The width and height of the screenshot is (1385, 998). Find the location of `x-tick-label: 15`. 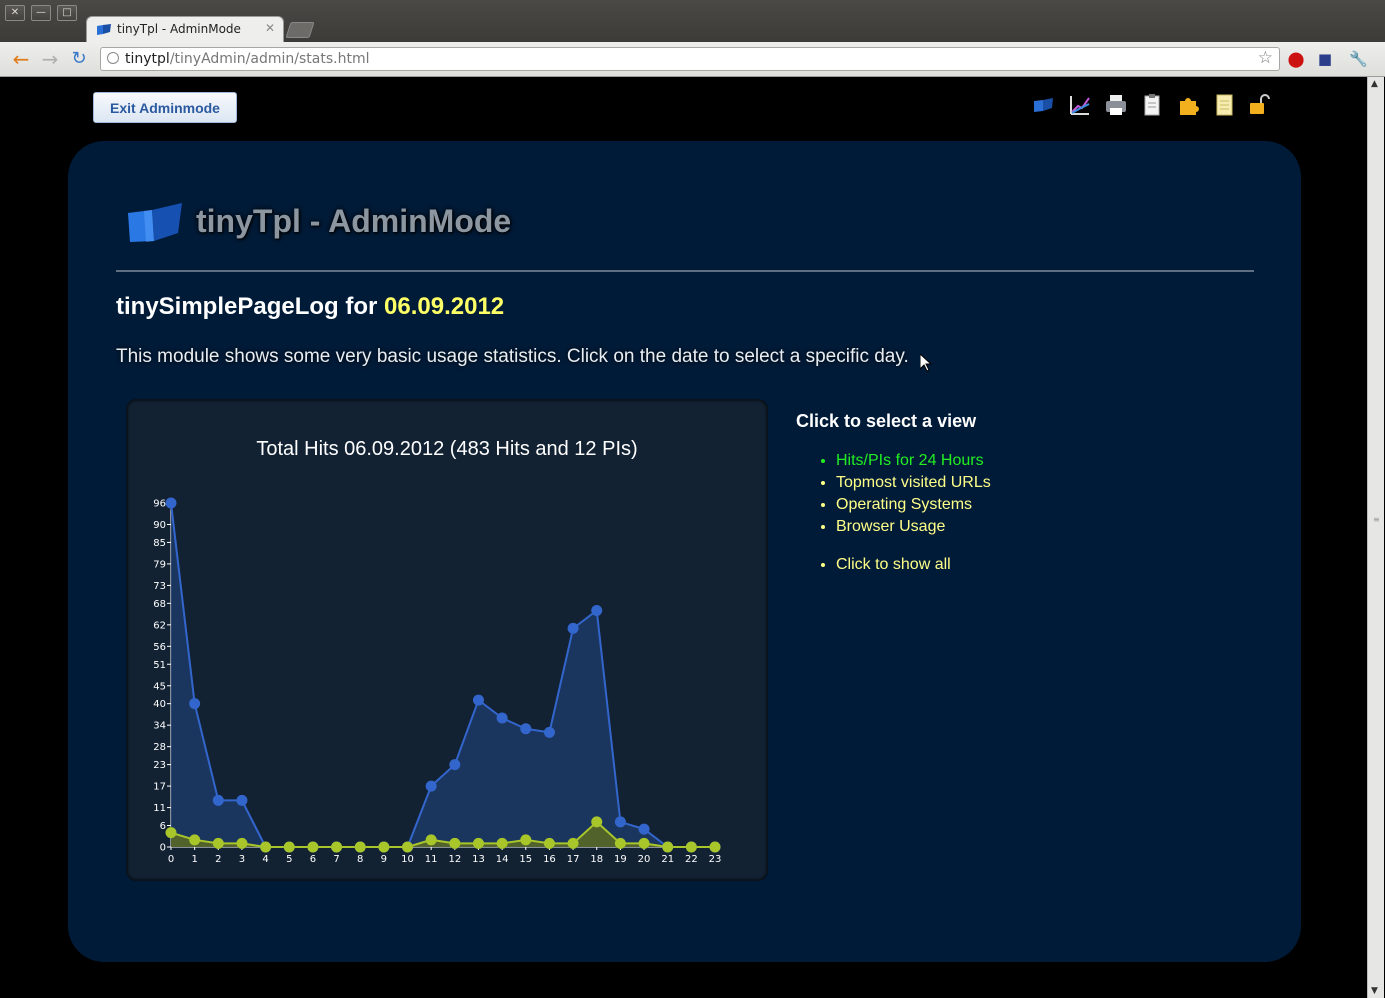

x-tick-label: 15 is located at coordinates (525, 859).